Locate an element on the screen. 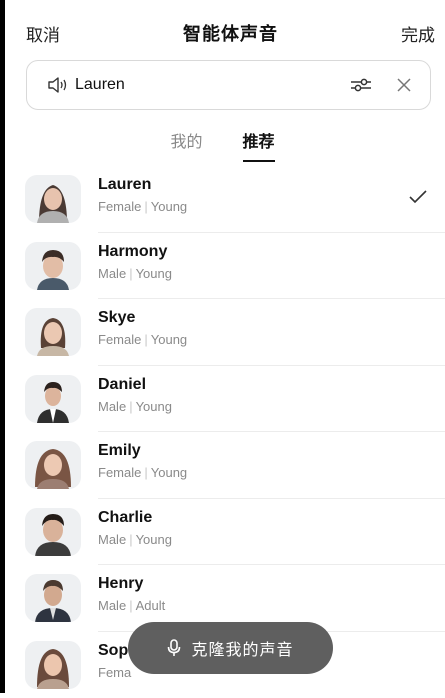 This screenshot has width=445, height=698. clone-voice-button: 克隆我的声音 is located at coordinates (230, 648).